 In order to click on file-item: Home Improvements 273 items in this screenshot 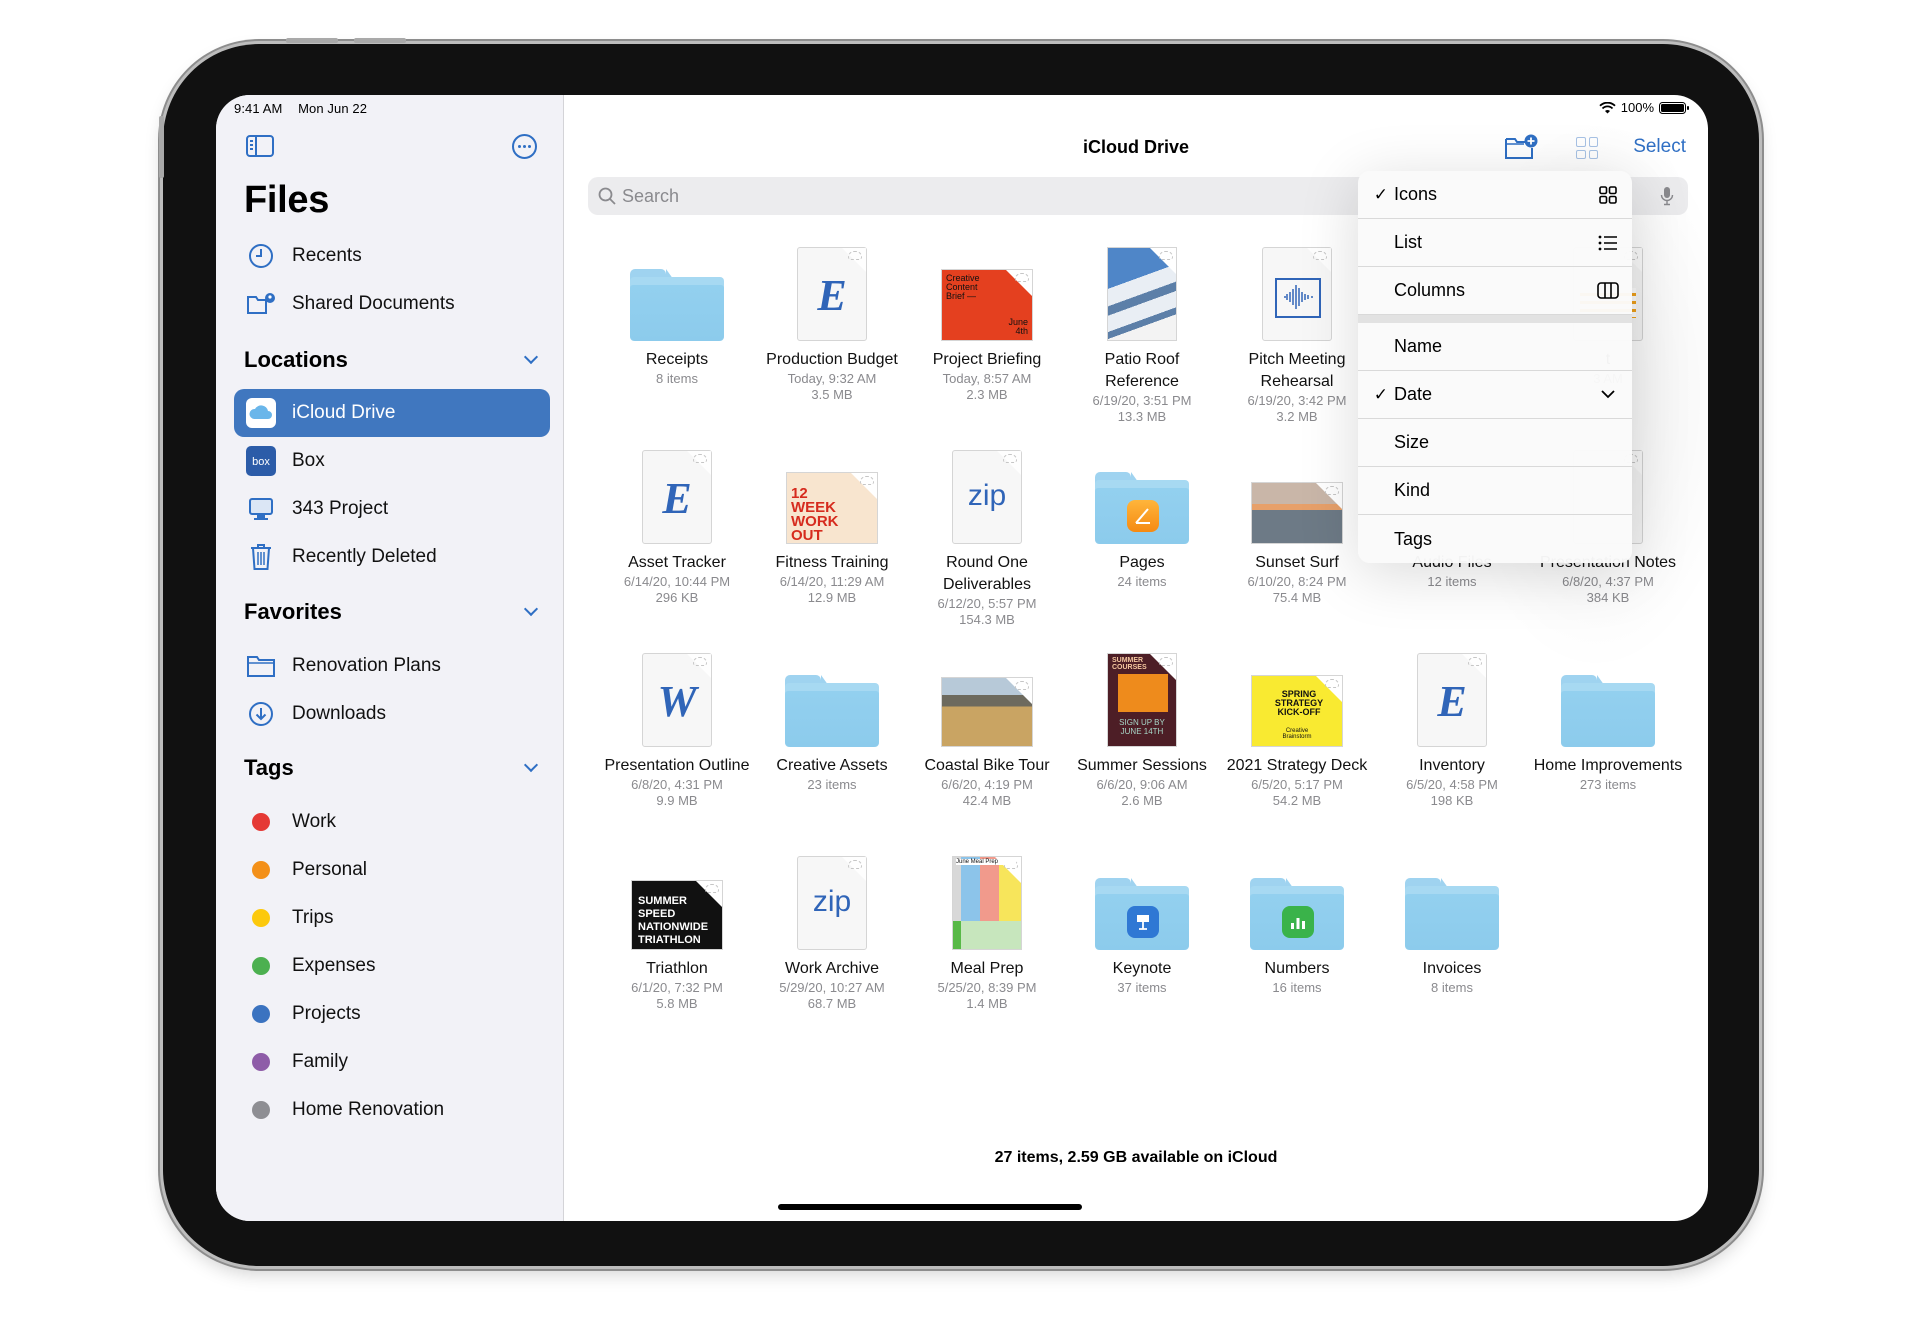, I will do `click(1608, 742)`.